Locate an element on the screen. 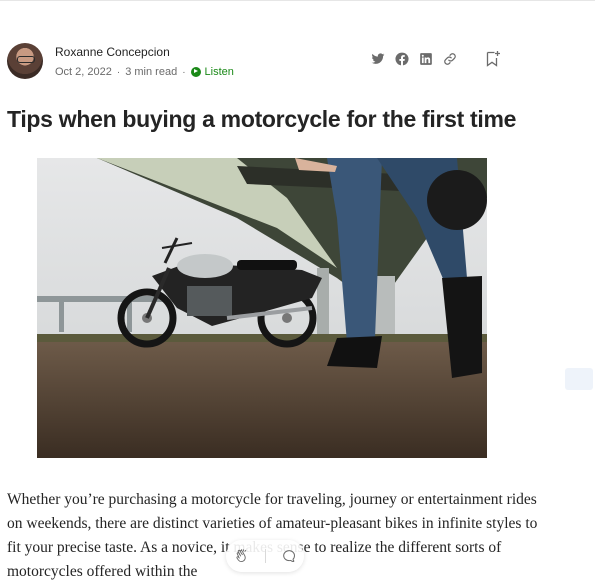 Image resolution: width=595 pixels, height=584 pixels. clap-icon is located at coordinates (242, 556).